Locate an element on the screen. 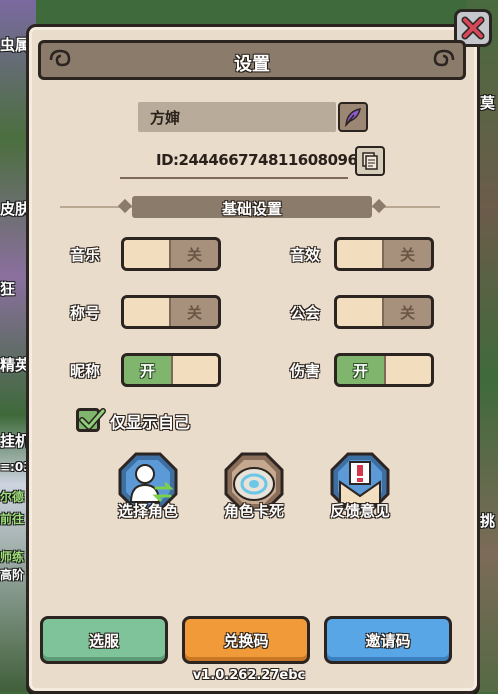 The height and width of the screenshot is (694, 498). redeem-code-button: 兑换码 is located at coordinates (246, 640).